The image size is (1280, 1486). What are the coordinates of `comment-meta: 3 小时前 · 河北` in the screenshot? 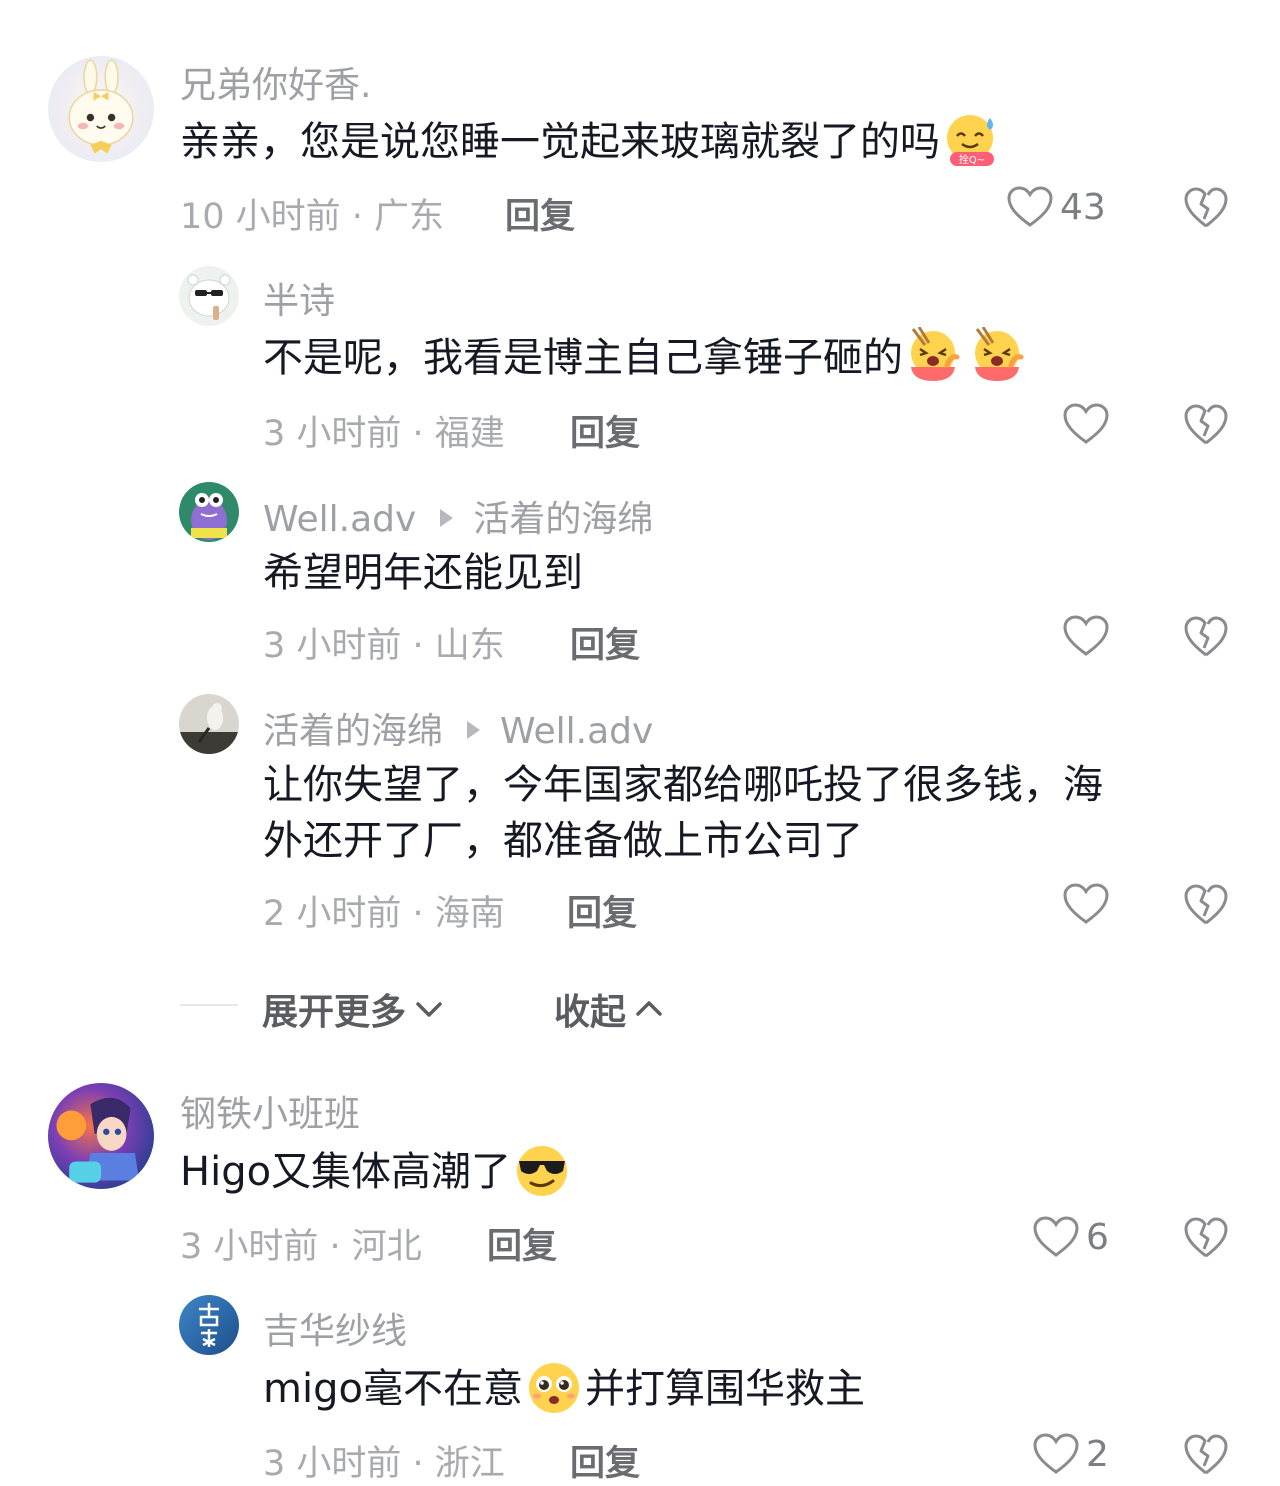 It's located at (301, 1247).